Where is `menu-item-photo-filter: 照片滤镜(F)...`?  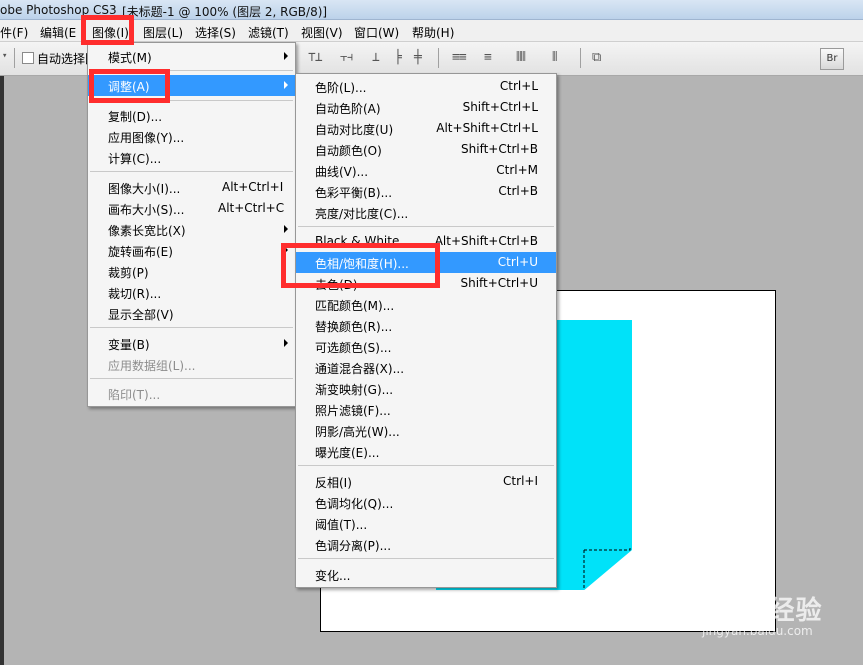 menu-item-photo-filter: 照片滤镜(F)... is located at coordinates (426, 409).